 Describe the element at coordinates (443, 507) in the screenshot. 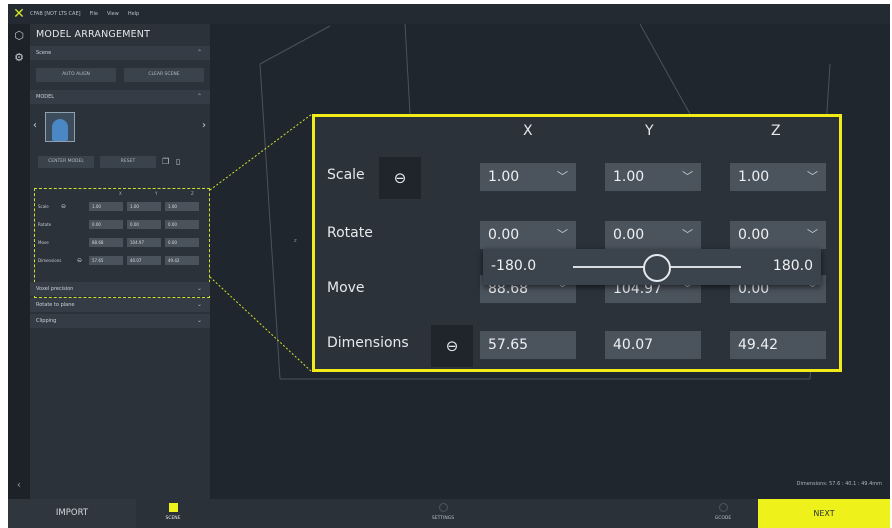

I see `settings-step-icon` at that location.